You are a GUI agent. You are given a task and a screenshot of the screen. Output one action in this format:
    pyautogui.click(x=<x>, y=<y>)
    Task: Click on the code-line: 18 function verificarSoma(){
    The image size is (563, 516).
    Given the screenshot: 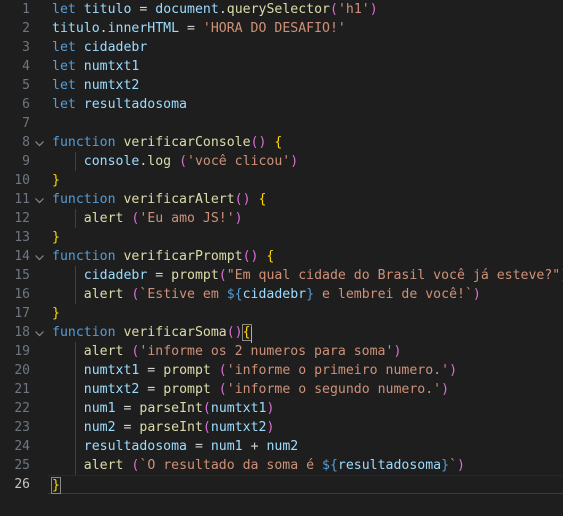 What is the action you would take?
    pyautogui.click(x=281, y=333)
    